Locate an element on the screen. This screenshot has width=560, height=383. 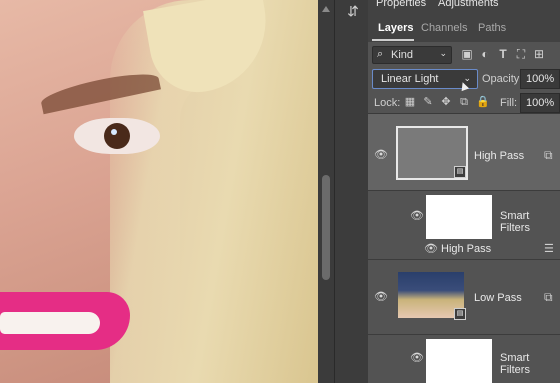
fill-field: 100% is located at coordinates (540, 103).